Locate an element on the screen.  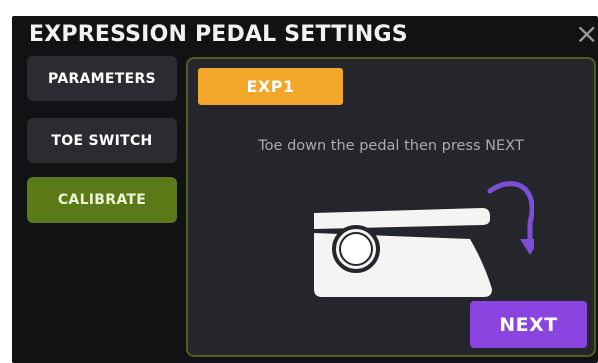
tab-parameters: PARAMETERS is located at coordinates (102, 78).